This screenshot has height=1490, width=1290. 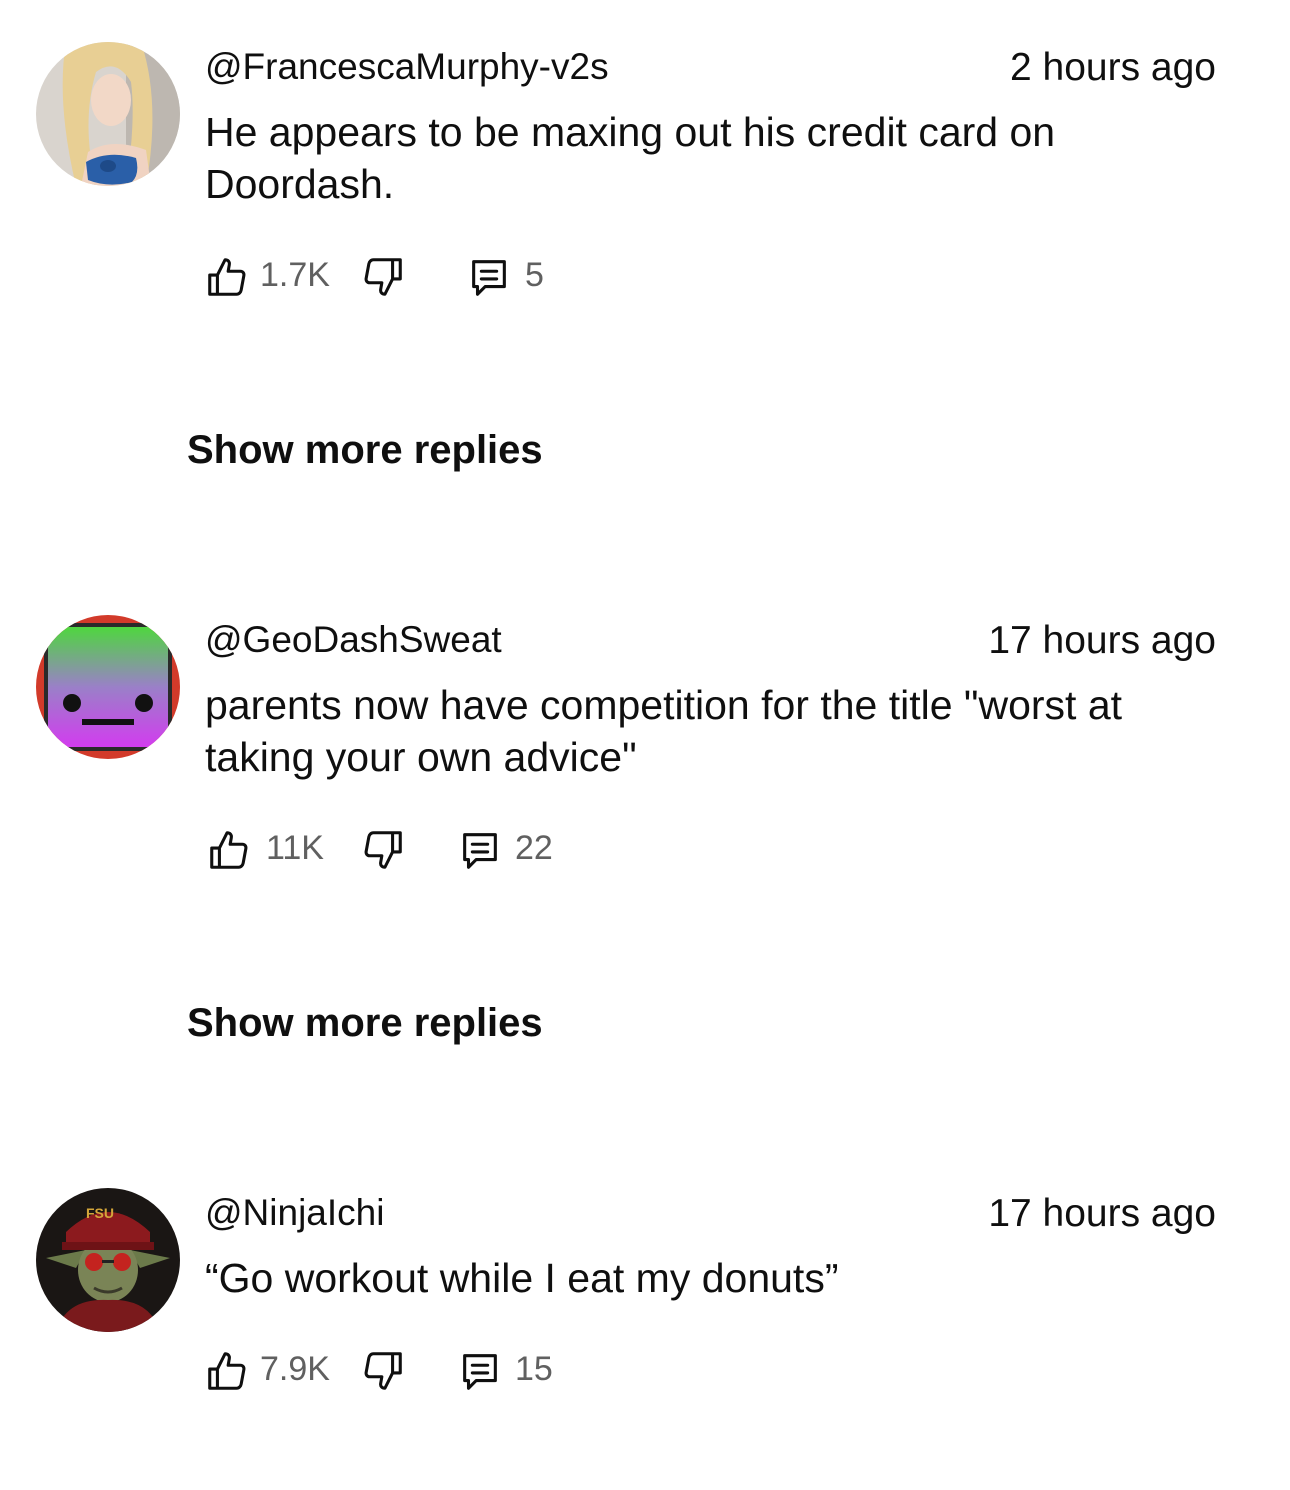 I want to click on comment-author-handle: @GeoDashSweat, so click(x=353, y=640).